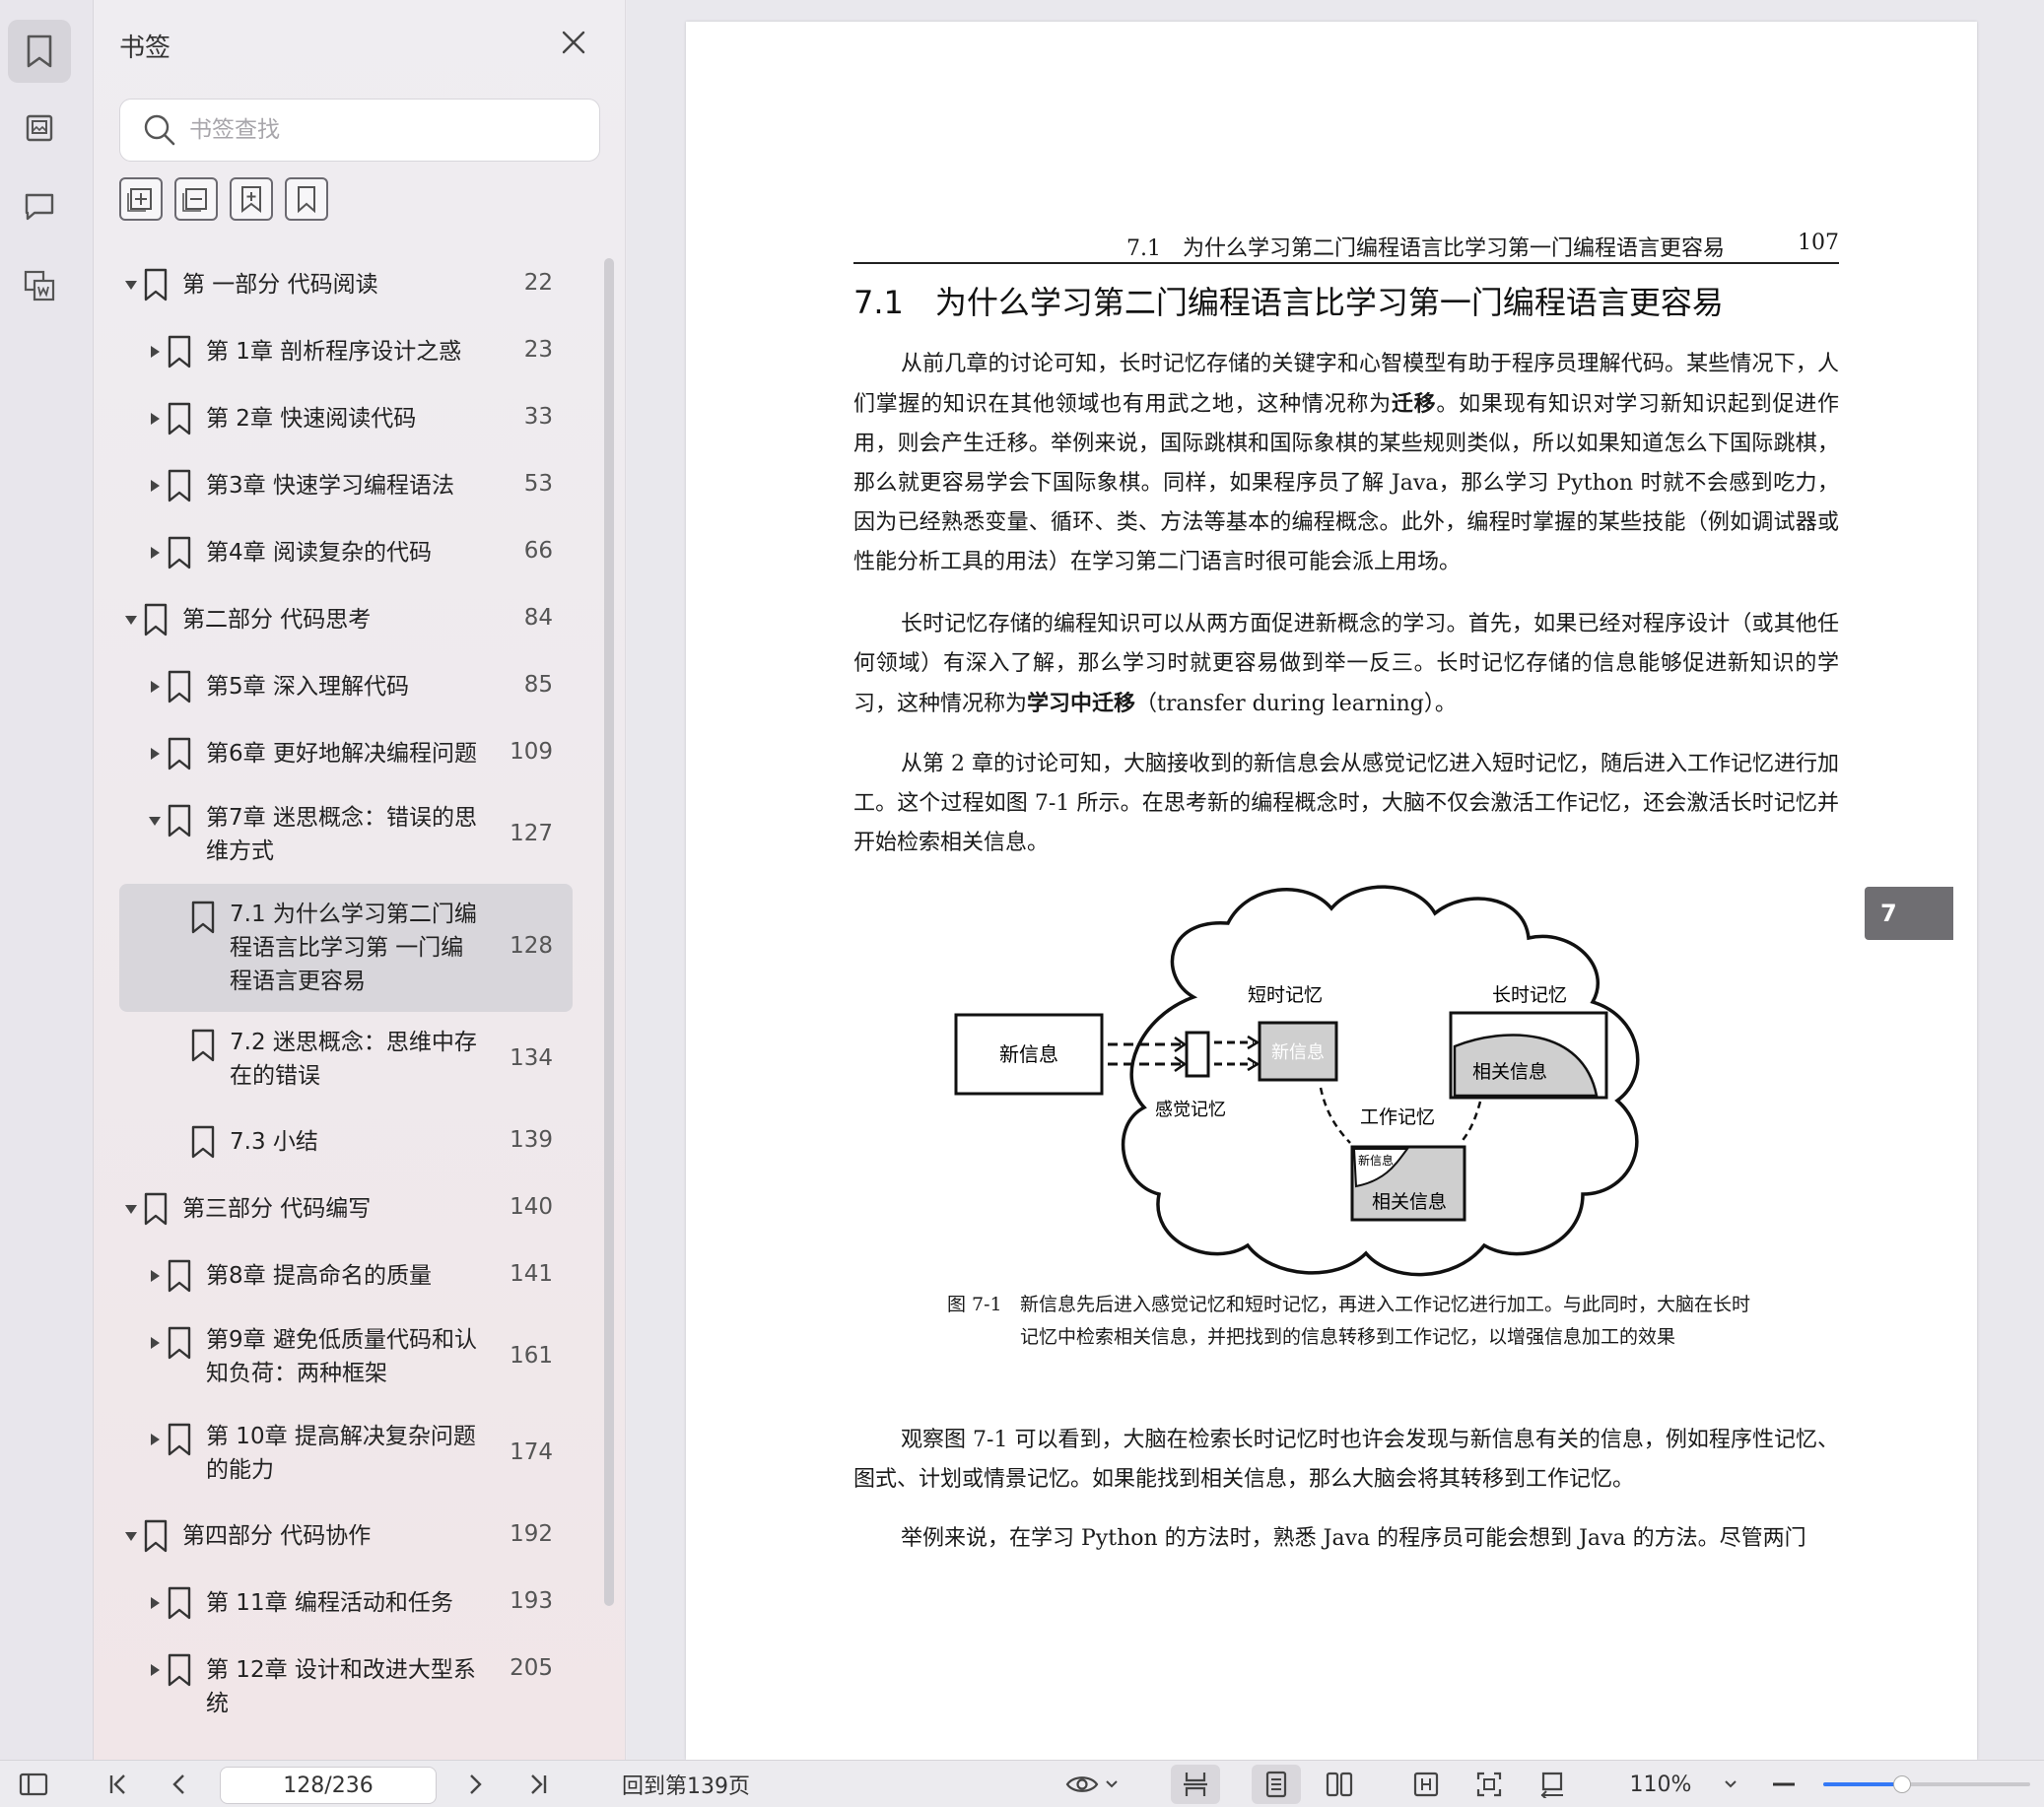 The width and height of the screenshot is (2044, 1807). I want to click on bookmark-item: 第9章 避免低质量代码和认知负荷：两种框架 161, so click(346, 1357).